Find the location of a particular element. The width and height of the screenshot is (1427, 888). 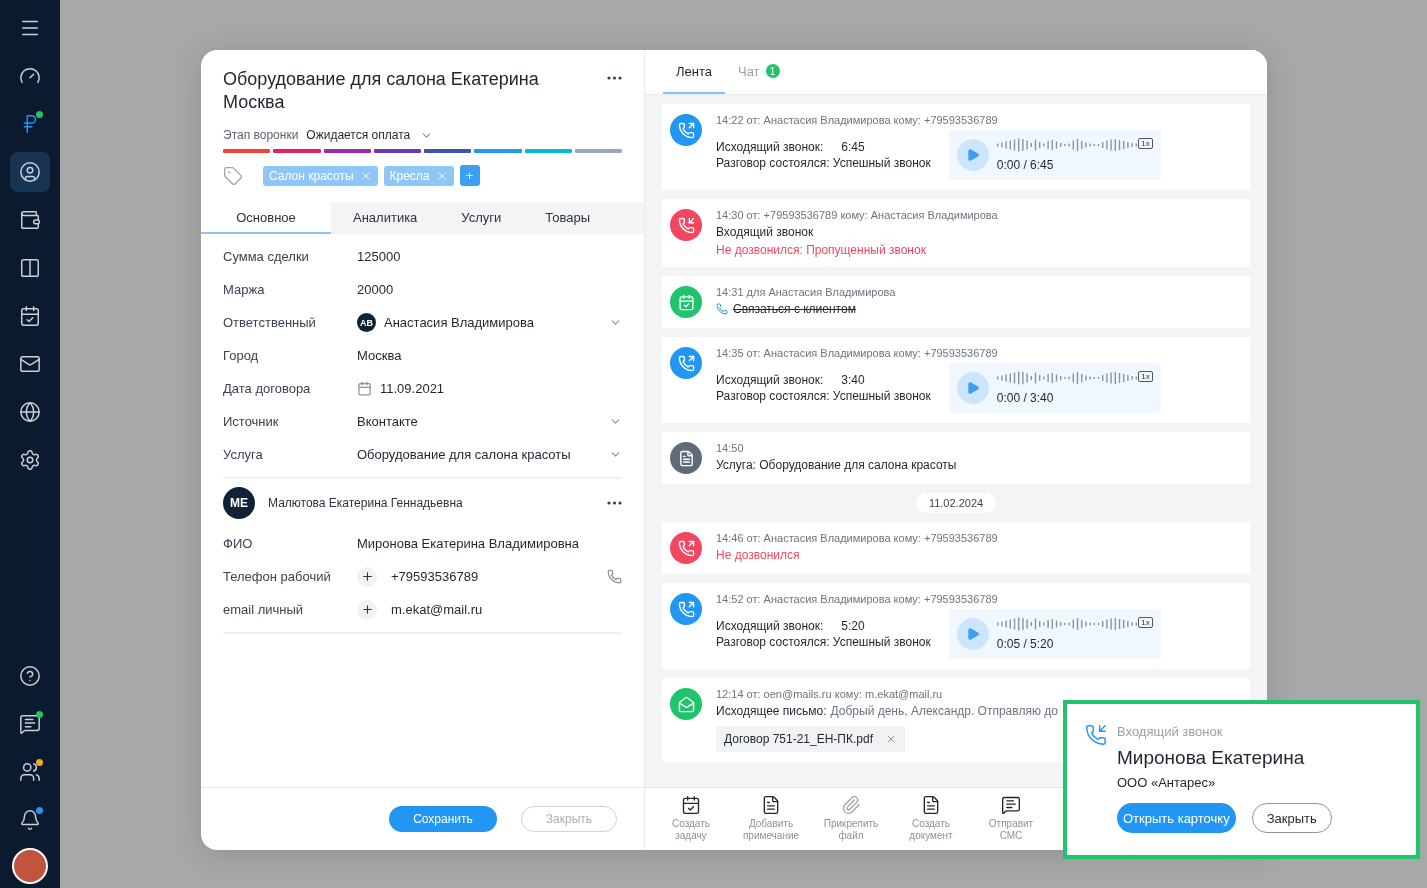

field-label: Ответственный is located at coordinates (270, 322).